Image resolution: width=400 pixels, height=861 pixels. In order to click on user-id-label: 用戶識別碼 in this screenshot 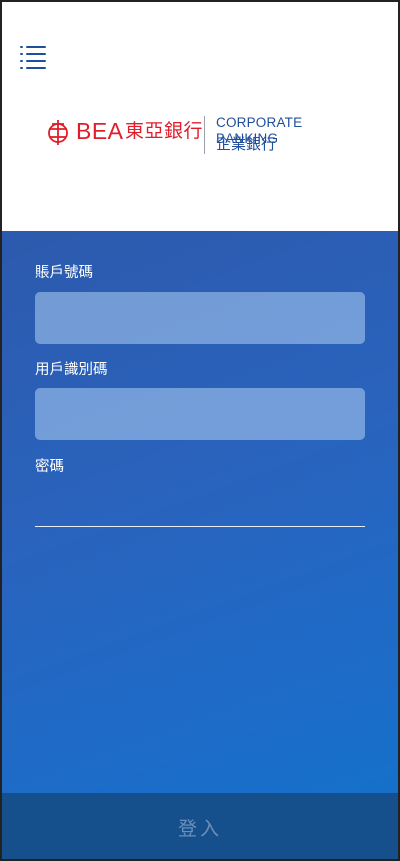, I will do `click(71, 370)`.